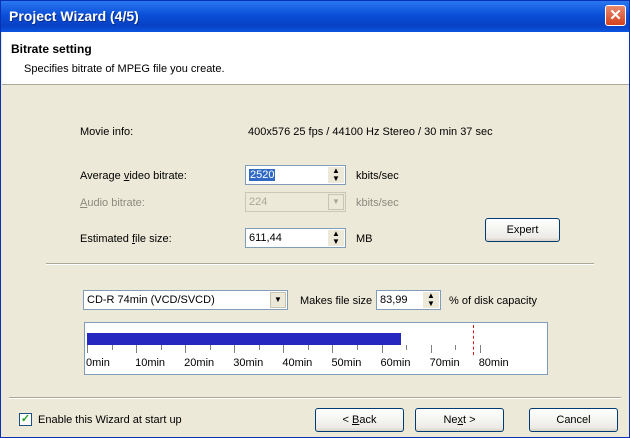  I want to click on movie-info-label: Movie info:, so click(107, 132).